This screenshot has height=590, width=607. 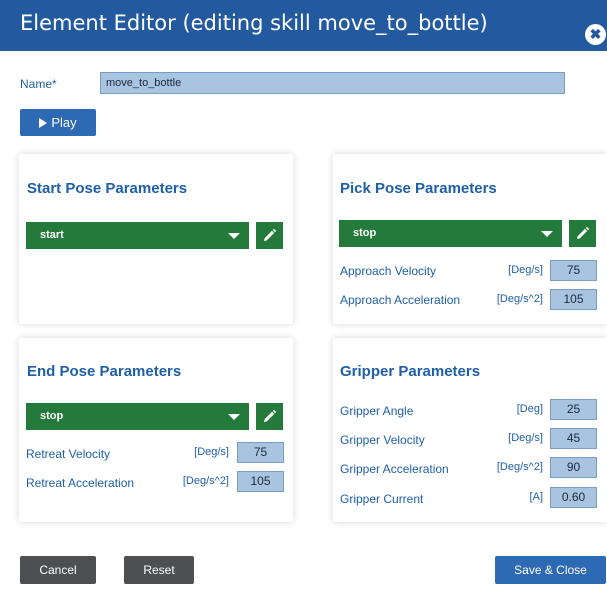 What do you see at coordinates (260, 481) in the screenshot?
I see `retreat-acceleration-field: 105` at bounding box center [260, 481].